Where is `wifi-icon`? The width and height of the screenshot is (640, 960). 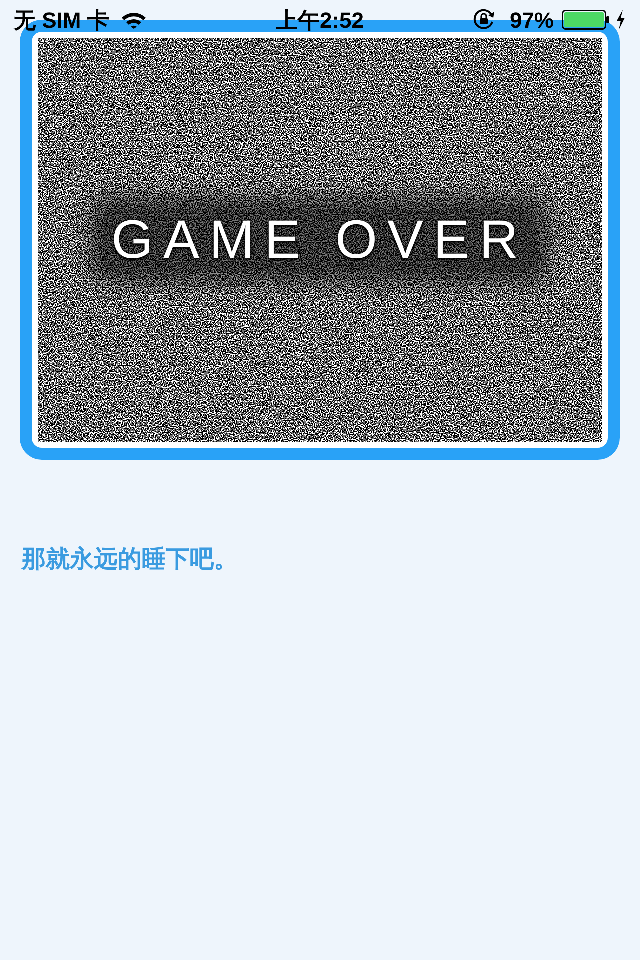 wifi-icon is located at coordinates (134, 20).